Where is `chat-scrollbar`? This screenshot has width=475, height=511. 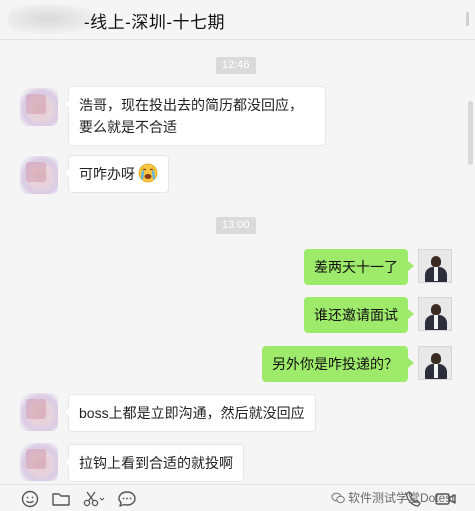
chat-scrollbar is located at coordinates (470, 133).